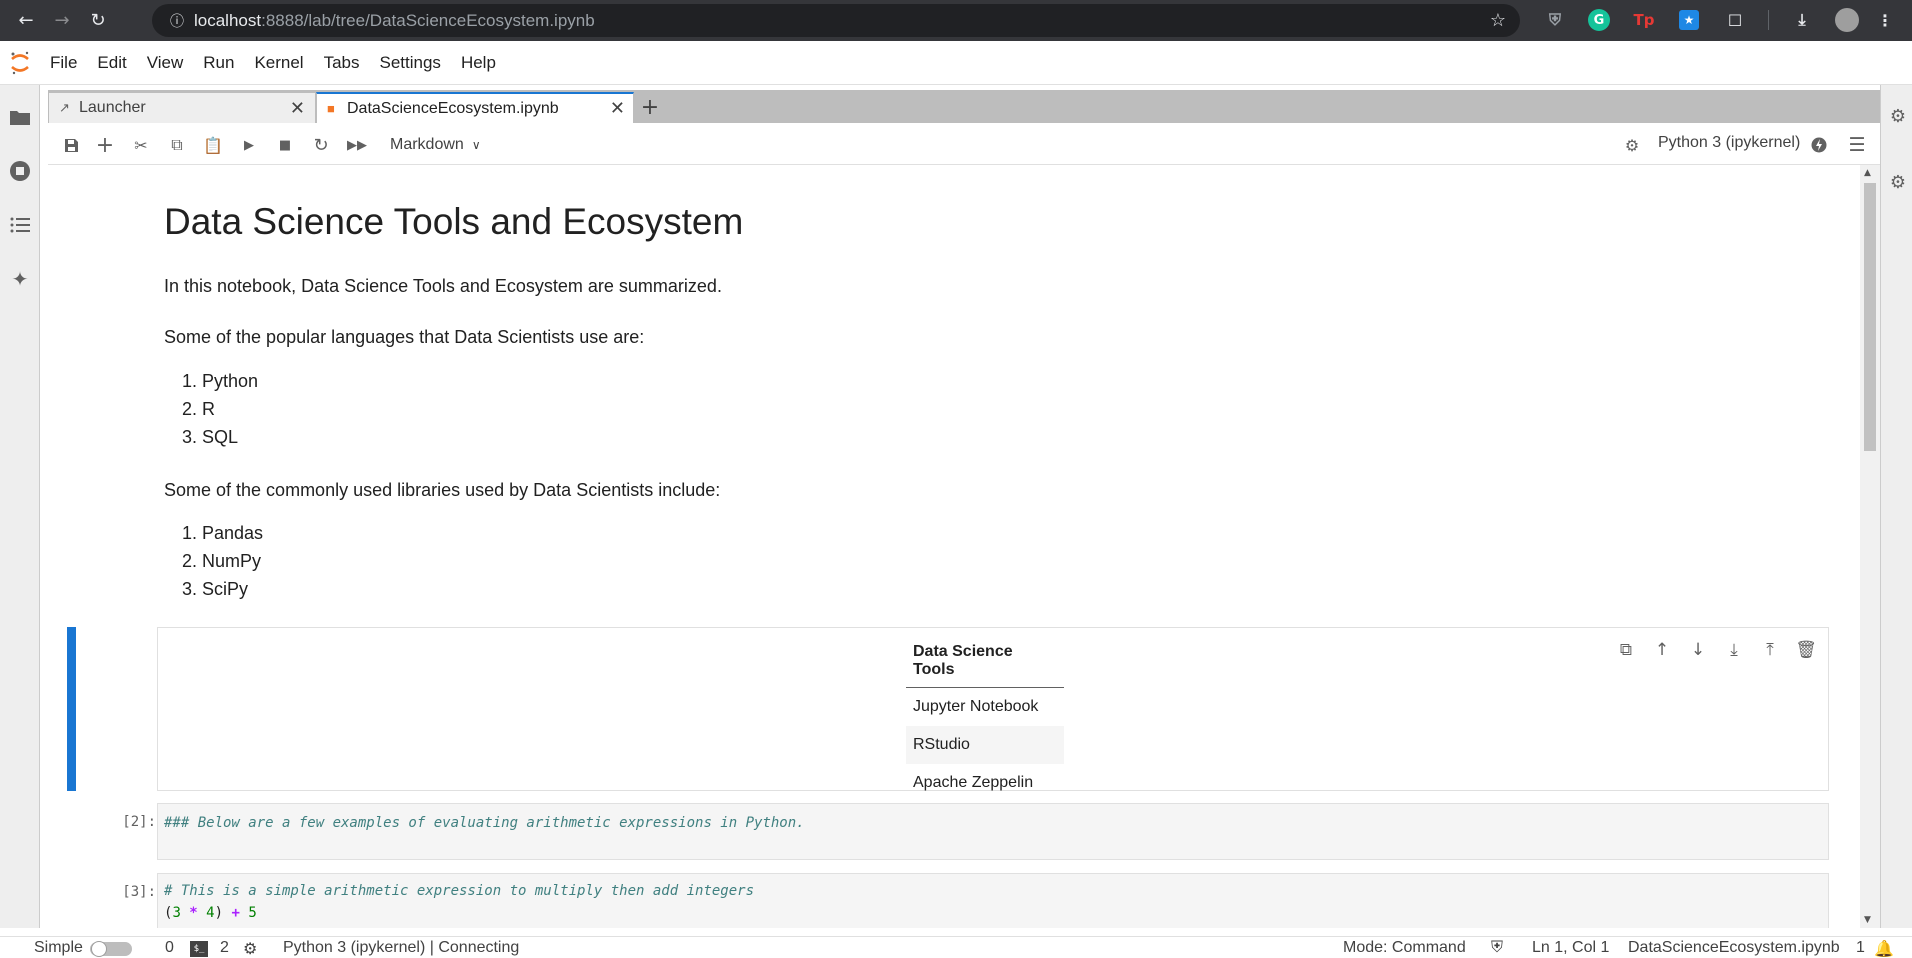 This screenshot has width=1912, height=958. What do you see at coordinates (218, 63) in the screenshot?
I see `menu-run: Run` at bounding box center [218, 63].